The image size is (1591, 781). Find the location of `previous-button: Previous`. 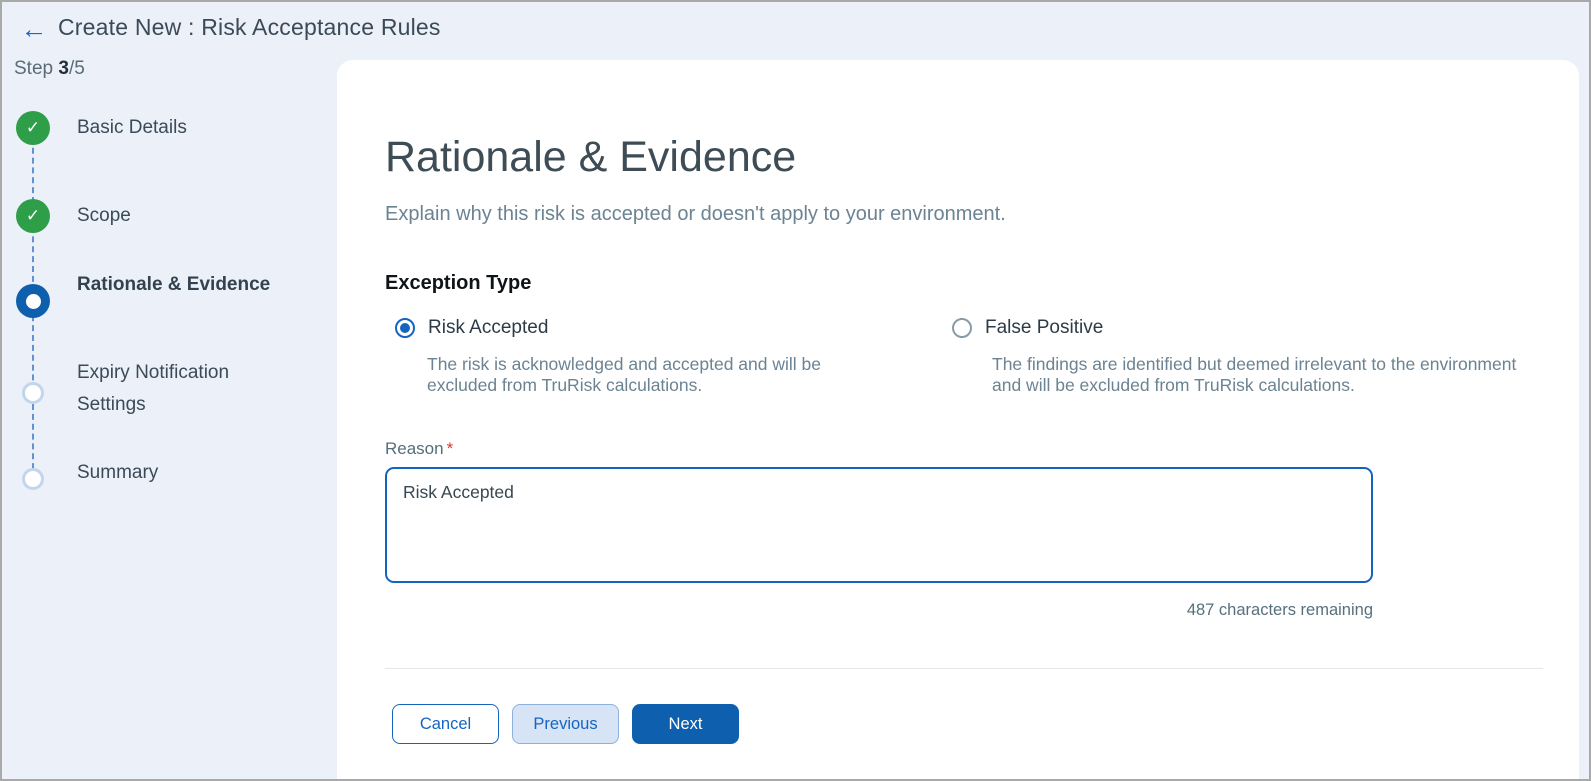

previous-button: Previous is located at coordinates (565, 724).